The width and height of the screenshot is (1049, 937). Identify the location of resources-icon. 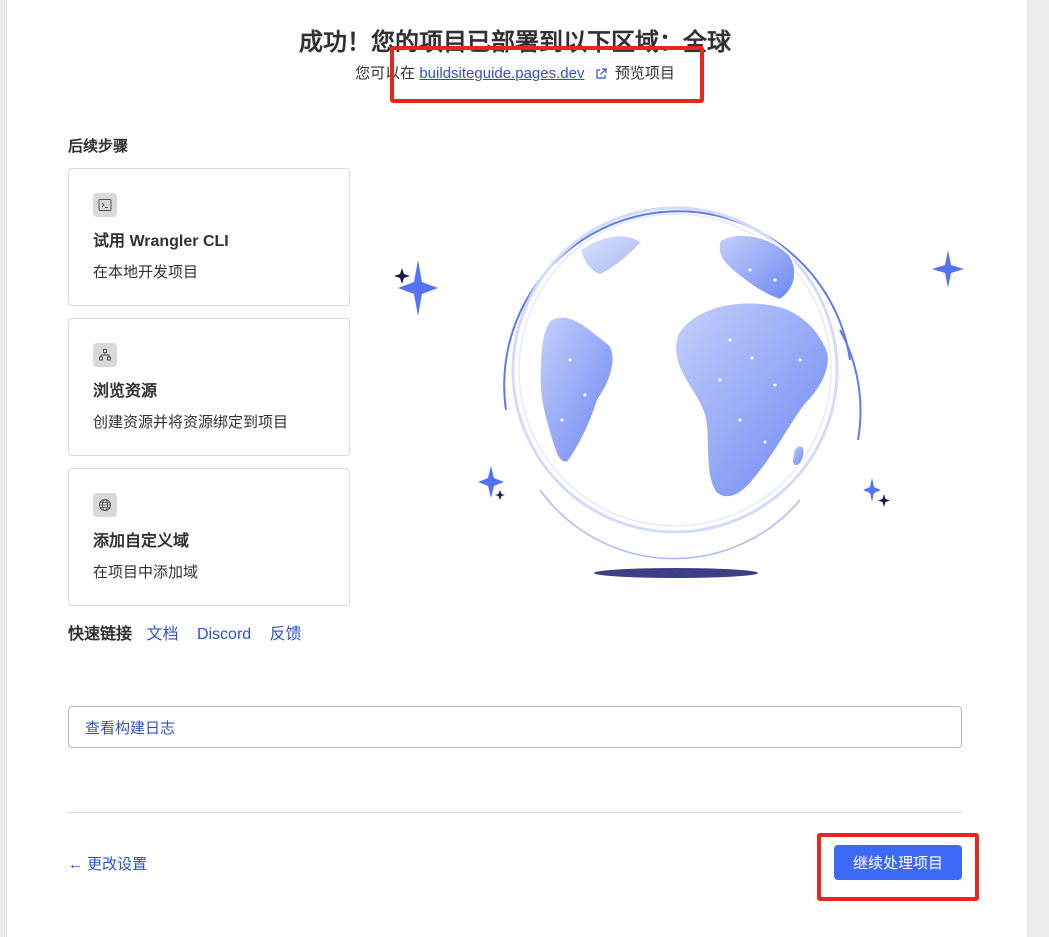
(105, 355).